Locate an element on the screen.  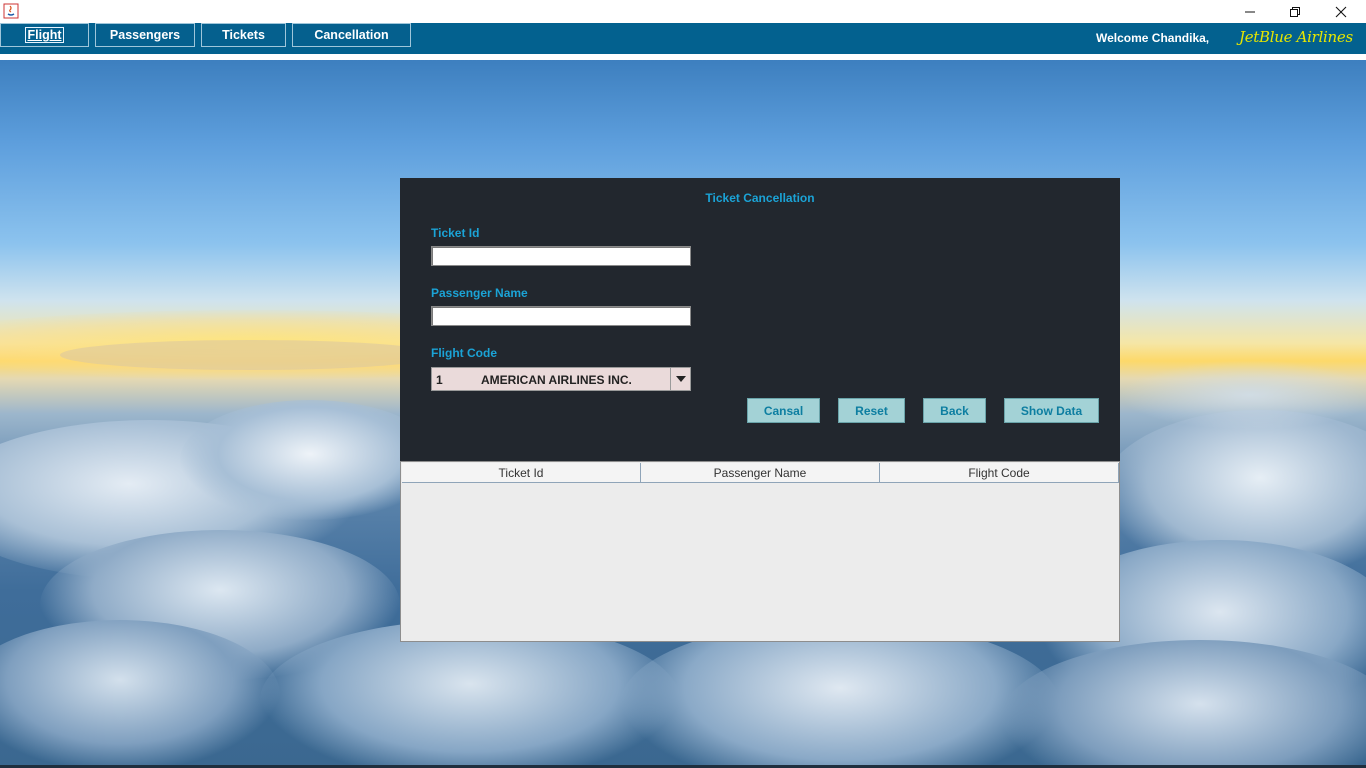
ticket-id-input is located at coordinates (561, 256).